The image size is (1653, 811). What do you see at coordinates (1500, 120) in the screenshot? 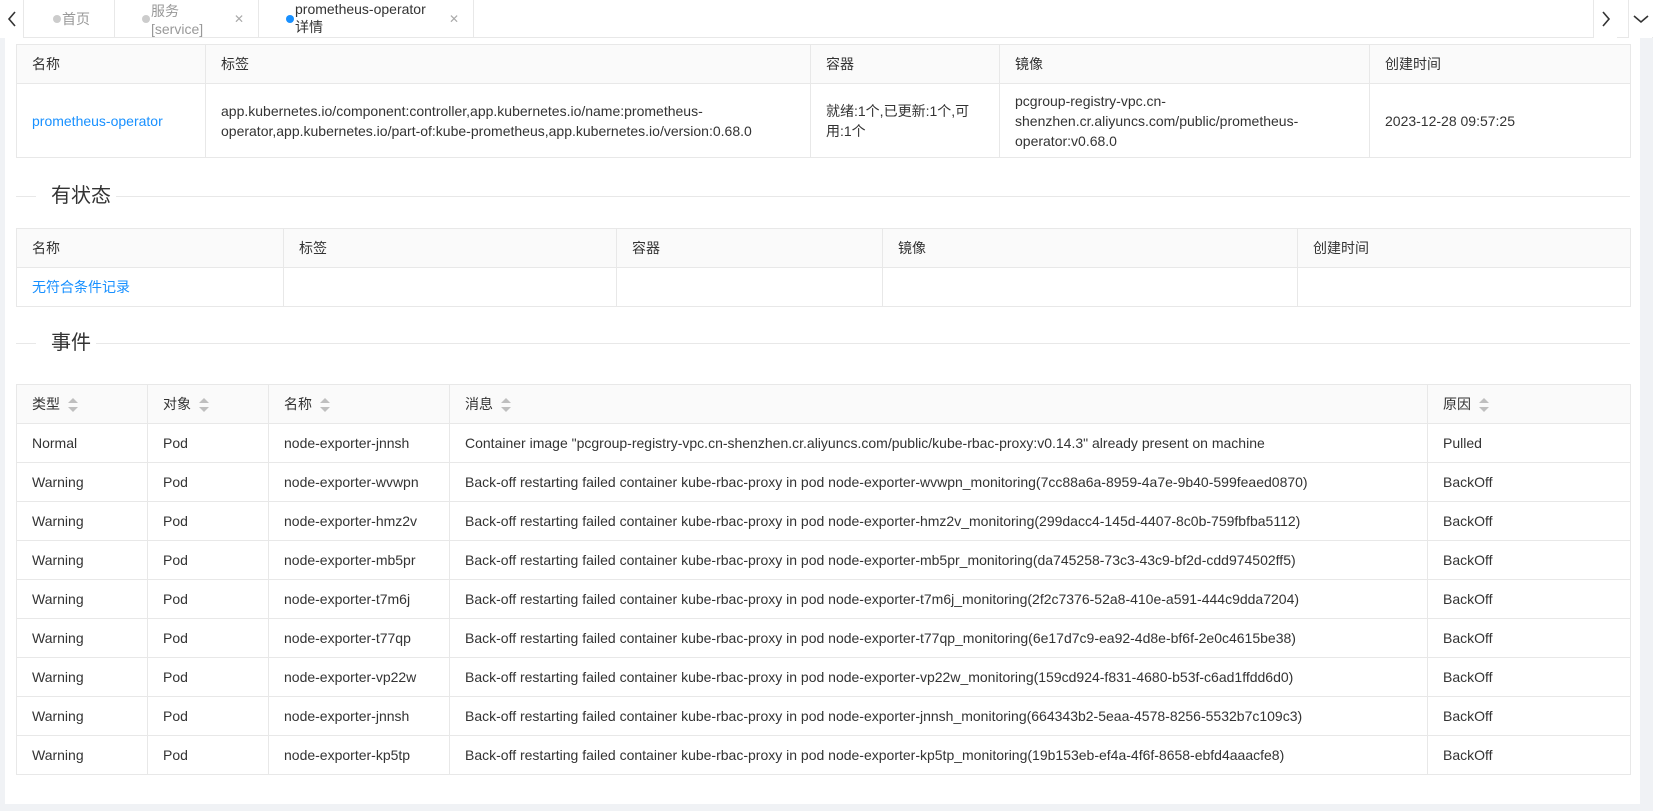
I see `deployment-created-cell: 2023-12-28 09:57:25` at bounding box center [1500, 120].